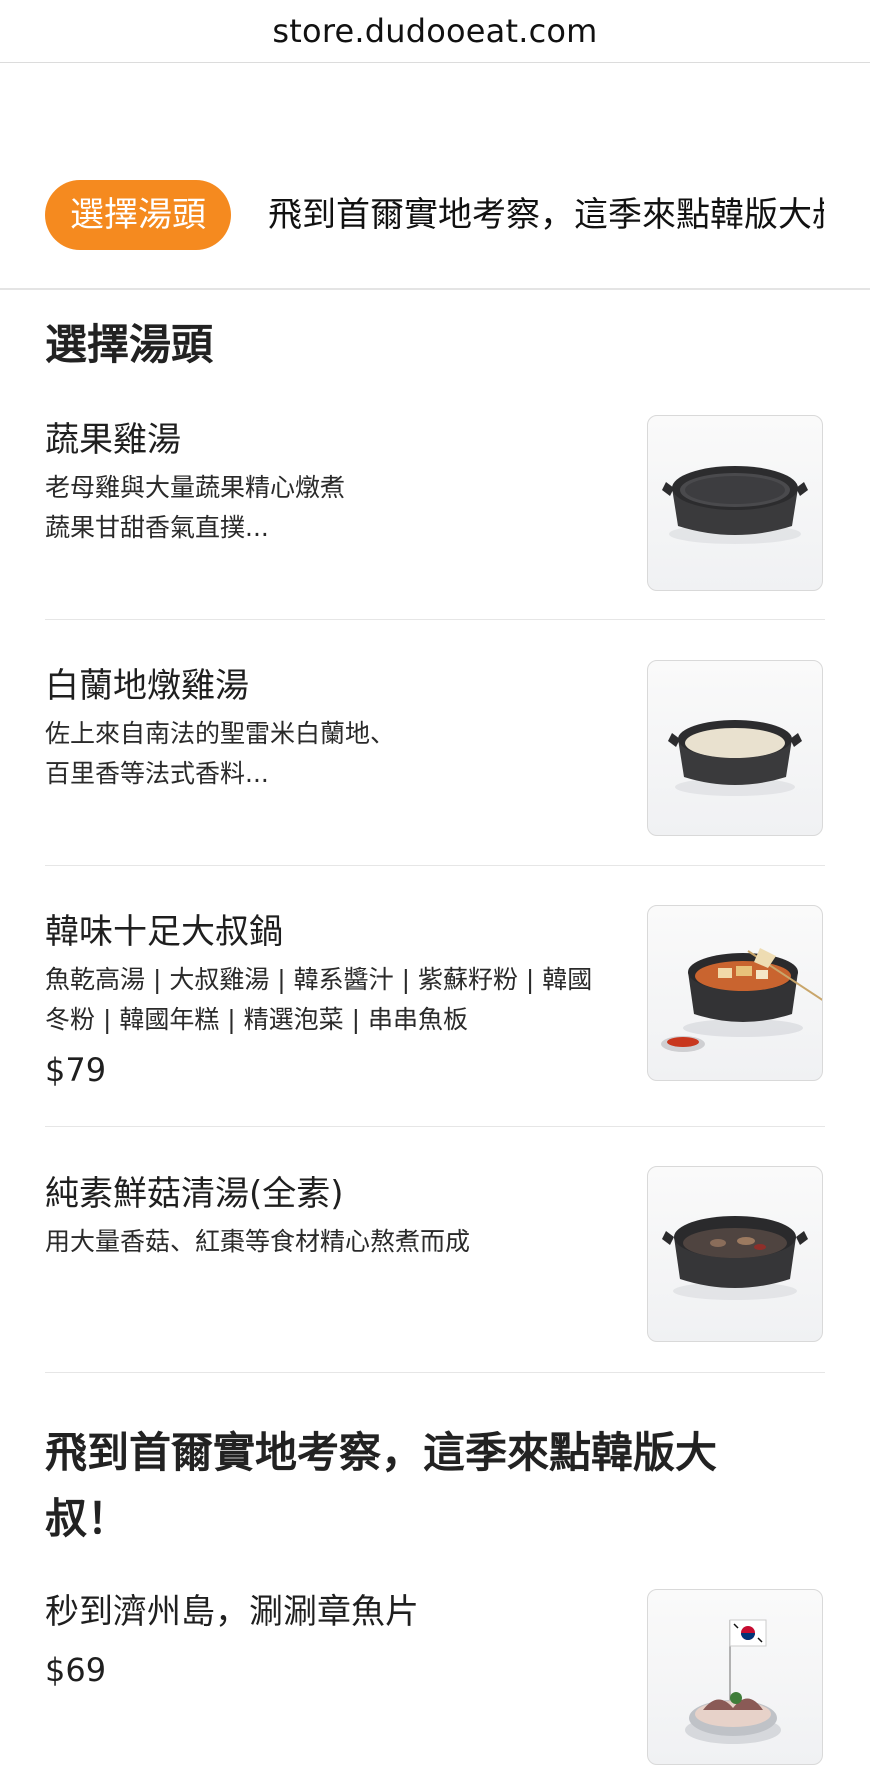 Image resolution: width=870 pixels, height=1765 pixels. I want to click on tab-soup-base: 選擇湯頭, so click(138, 215).